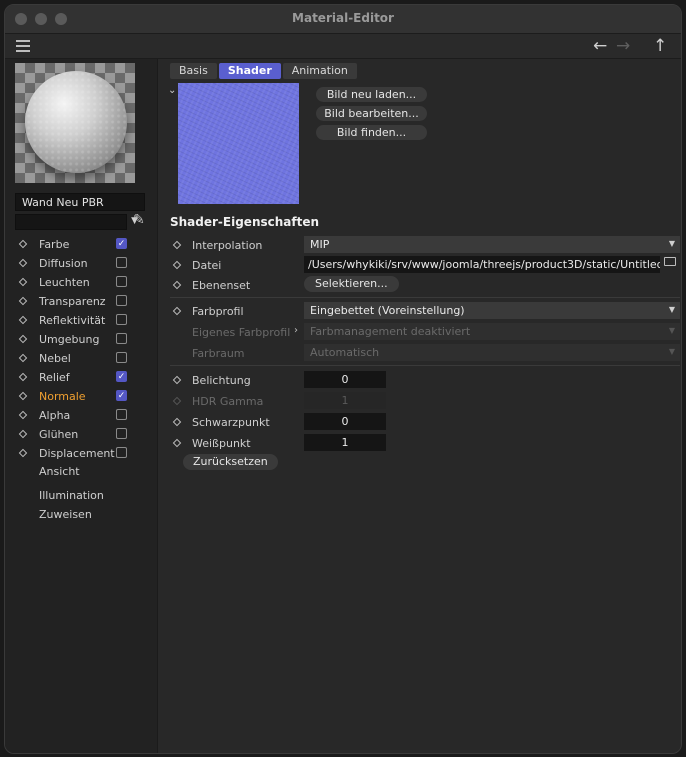  Describe the element at coordinates (139, 220) in the screenshot. I see `eyedropper-icon: ✎` at that location.